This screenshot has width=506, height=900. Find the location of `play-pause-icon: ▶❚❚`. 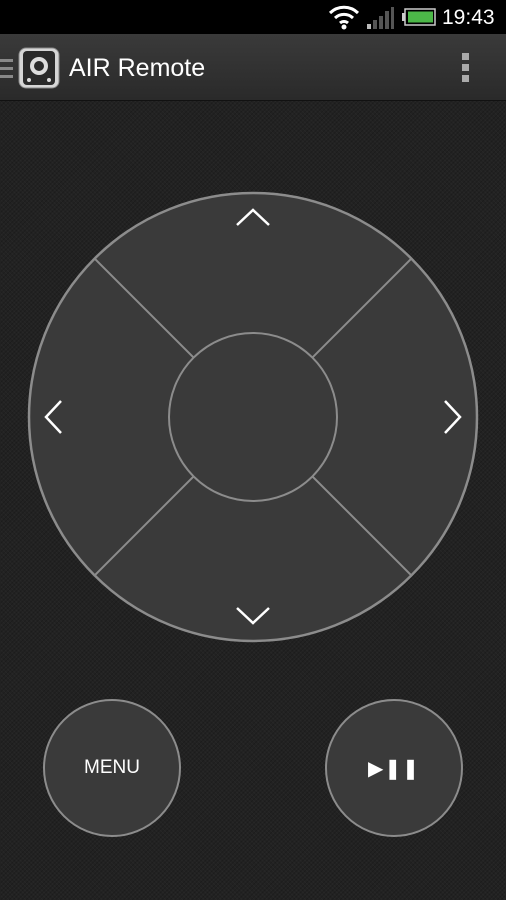

play-pause-icon: ▶❚❚ is located at coordinates (394, 768).